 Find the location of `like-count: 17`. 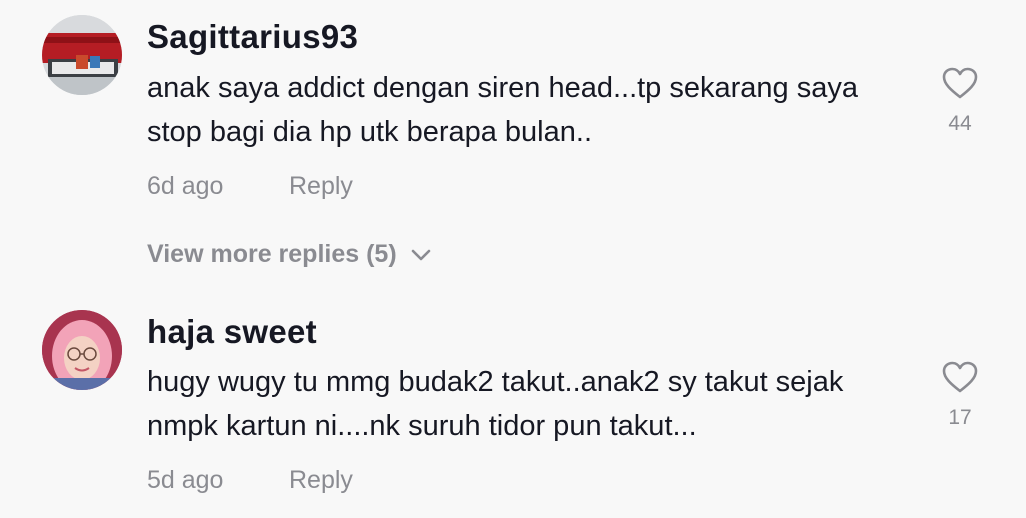

like-count: 17 is located at coordinates (960, 417).